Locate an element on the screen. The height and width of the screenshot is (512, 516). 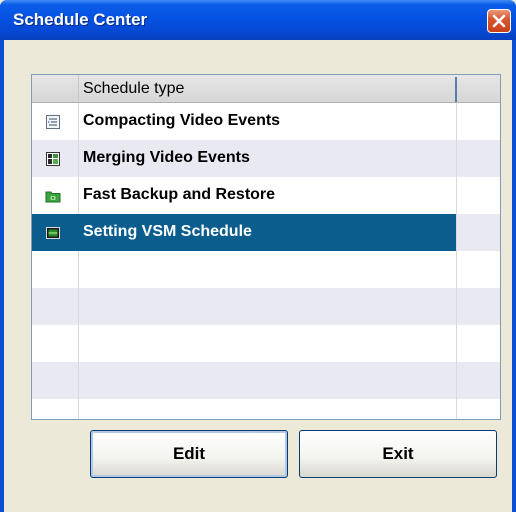
compact-events-icon is located at coordinates (53, 122).